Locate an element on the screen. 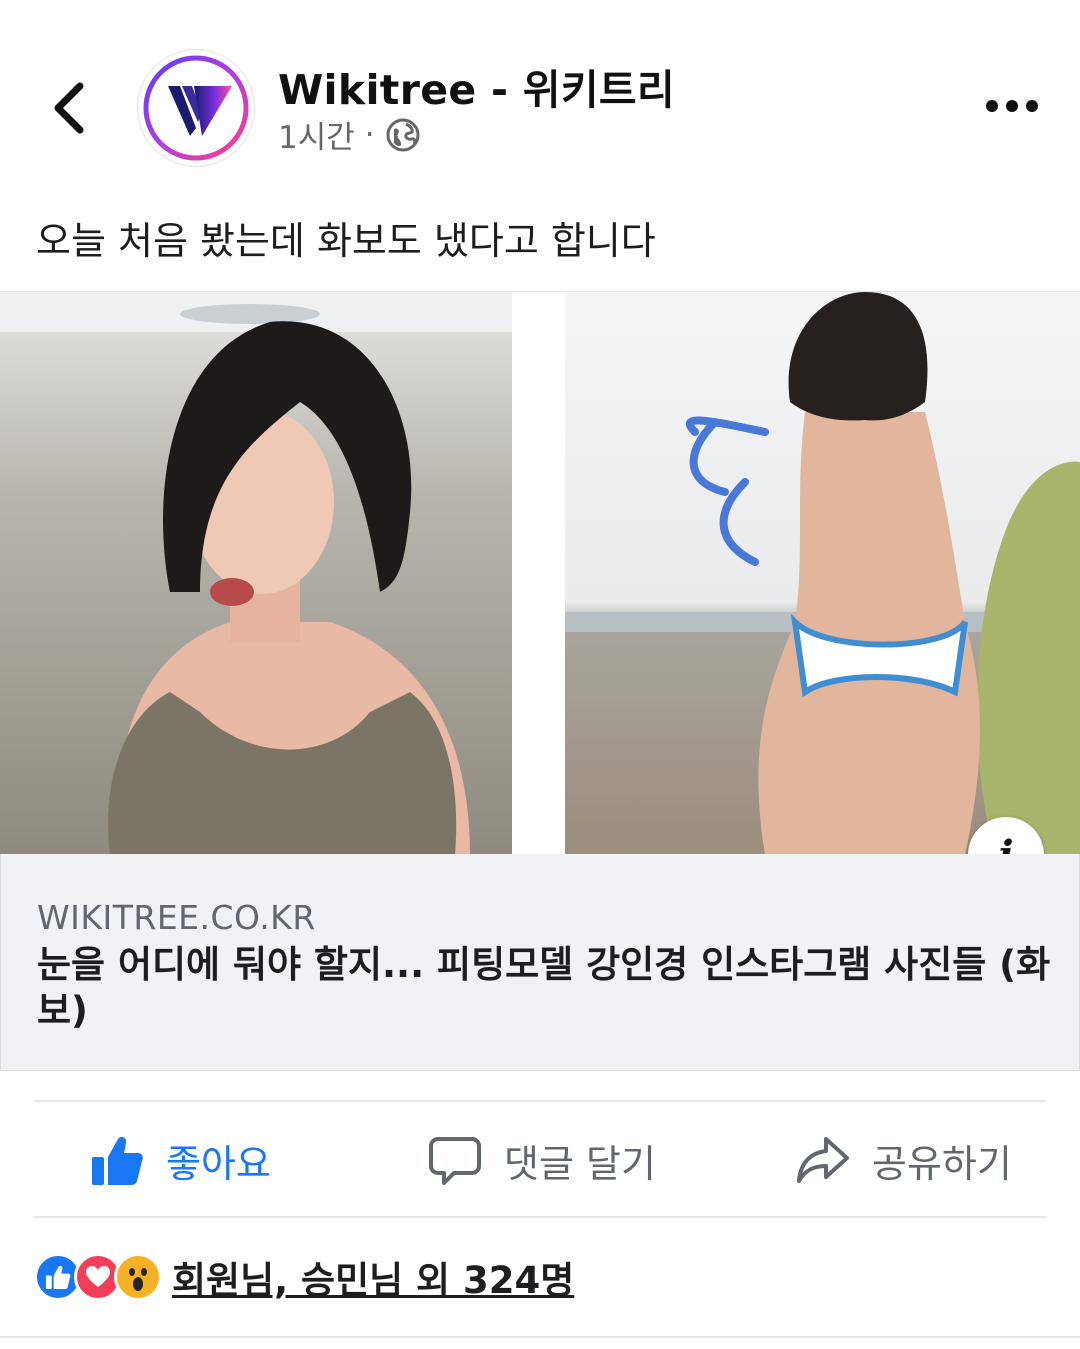 The image size is (1080, 1349). comment-button: 댓글 달기 is located at coordinates (542, 1160).